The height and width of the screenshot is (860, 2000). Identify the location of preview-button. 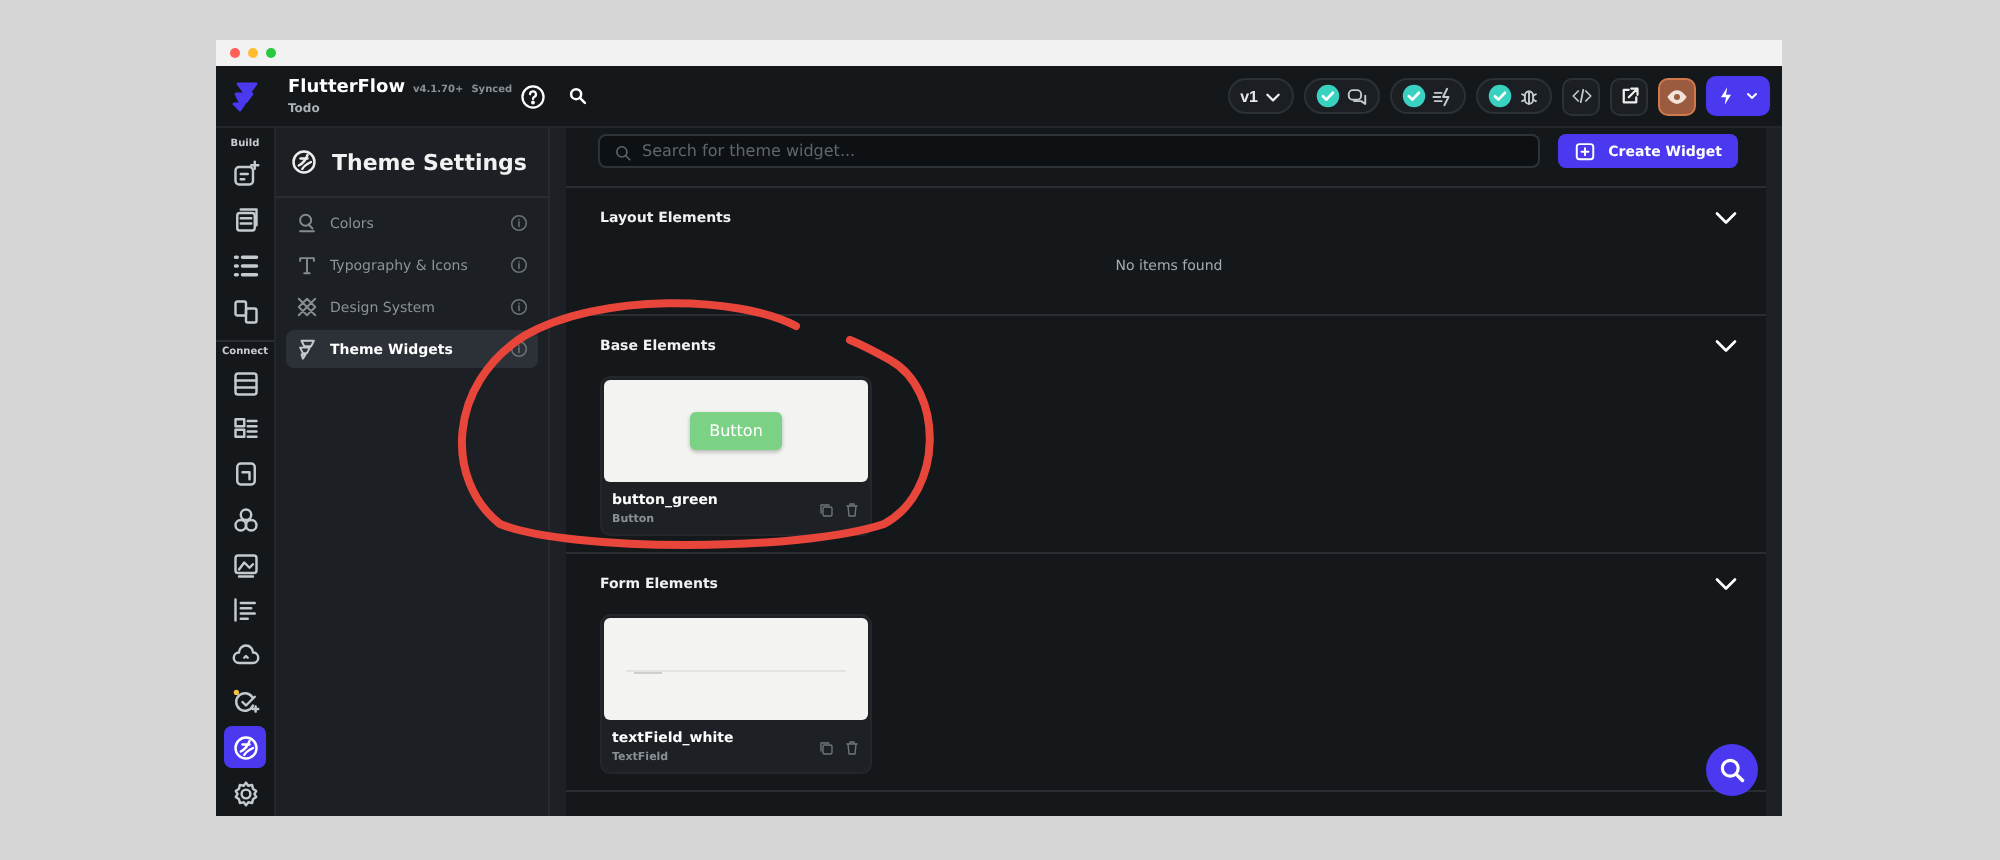
(1677, 96).